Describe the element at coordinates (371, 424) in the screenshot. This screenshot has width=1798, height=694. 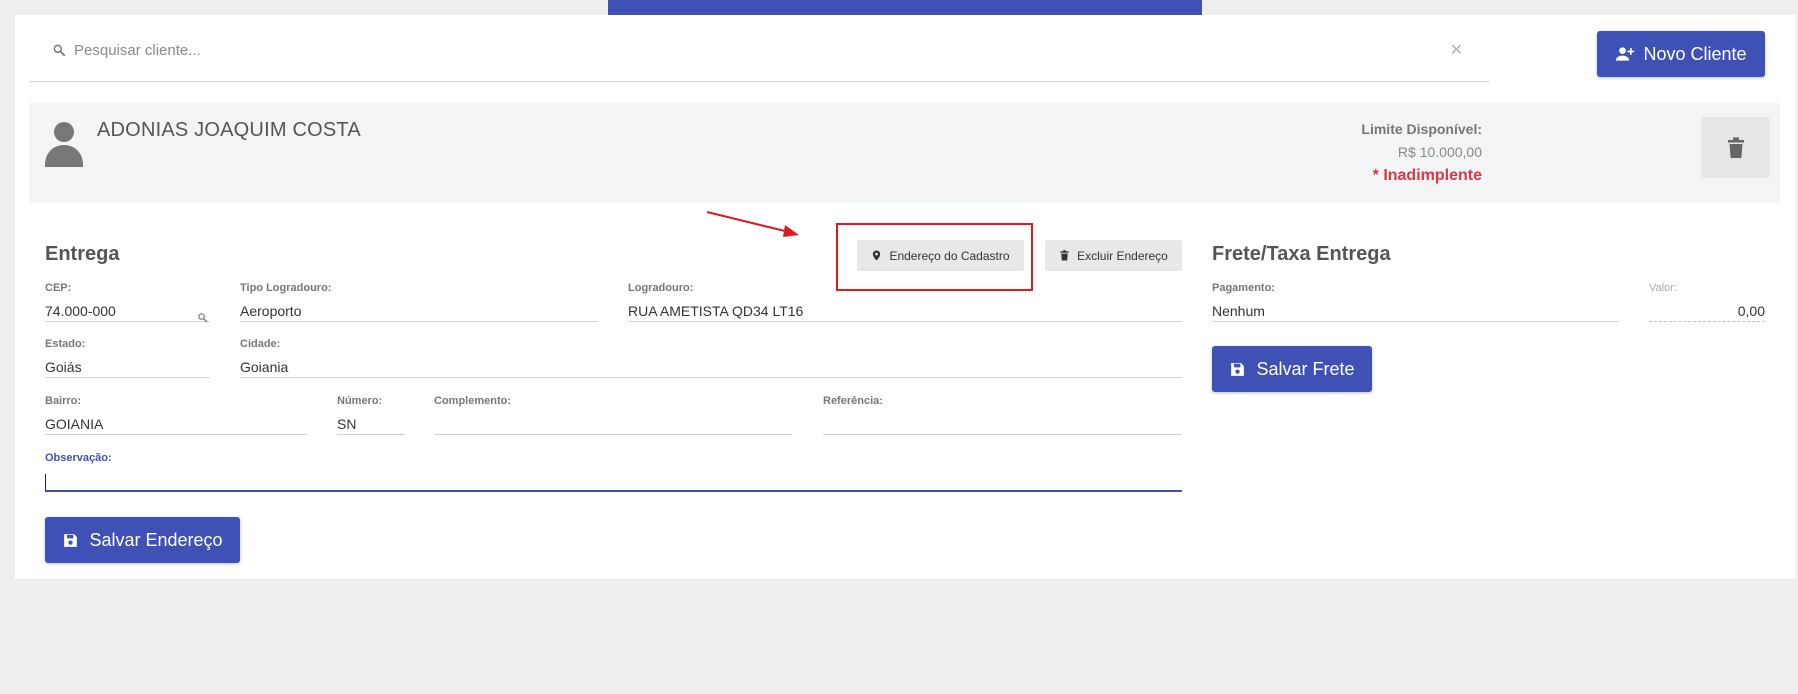
I see `numero-value: SN` at that location.